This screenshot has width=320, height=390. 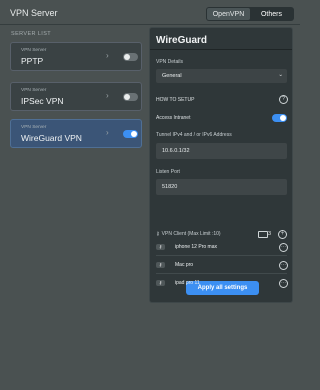 I want to click on client-row: ⚷ Mac pro ···, so click(x=222, y=265).